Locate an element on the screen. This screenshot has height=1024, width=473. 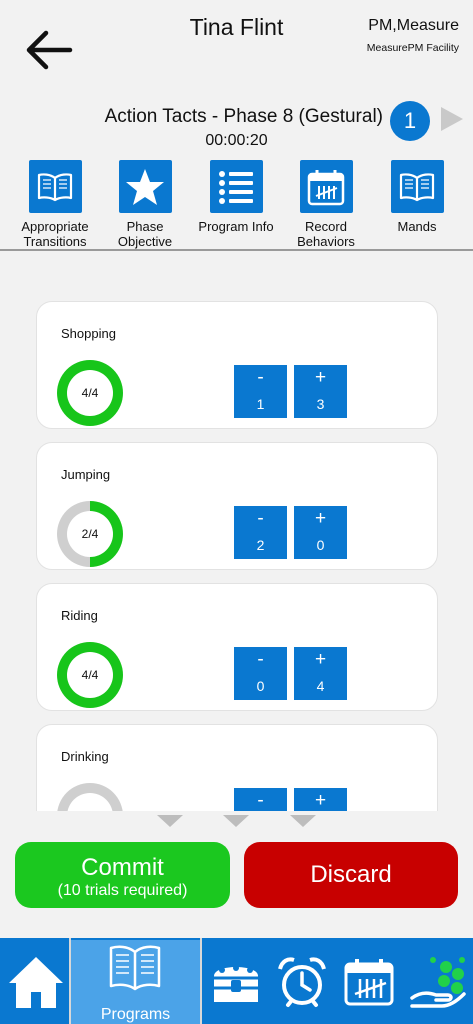
home-icon is located at coordinates (35, 982).